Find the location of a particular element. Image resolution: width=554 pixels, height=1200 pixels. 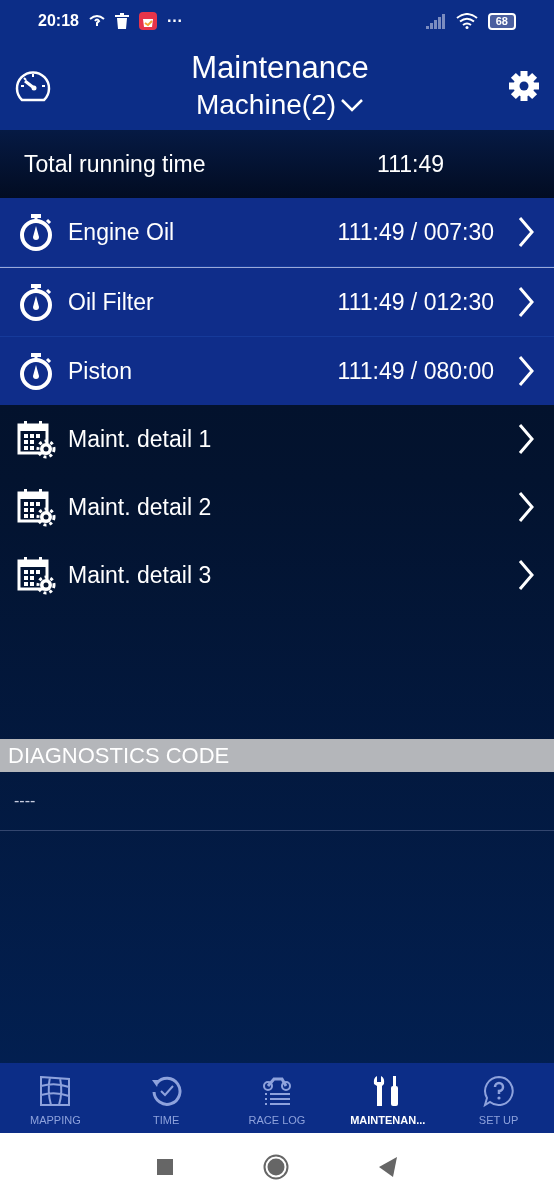

trash-icon is located at coordinates (121, 21).